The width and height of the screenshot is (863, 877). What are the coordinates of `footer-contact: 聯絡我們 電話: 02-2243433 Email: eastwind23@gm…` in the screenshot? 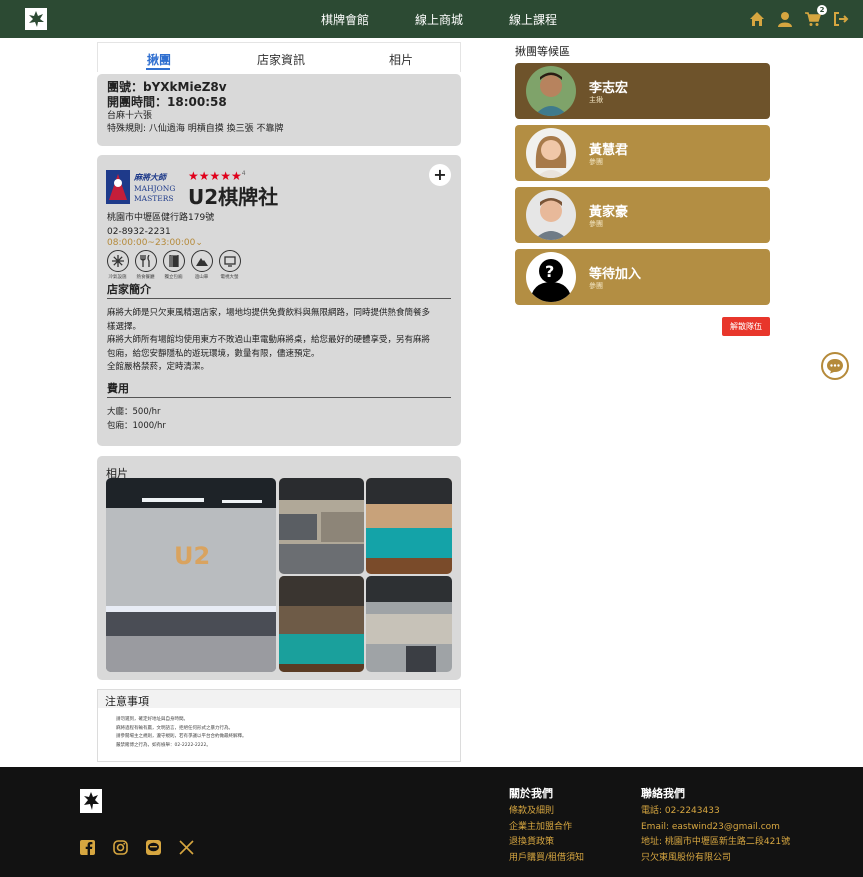 It's located at (715, 825).